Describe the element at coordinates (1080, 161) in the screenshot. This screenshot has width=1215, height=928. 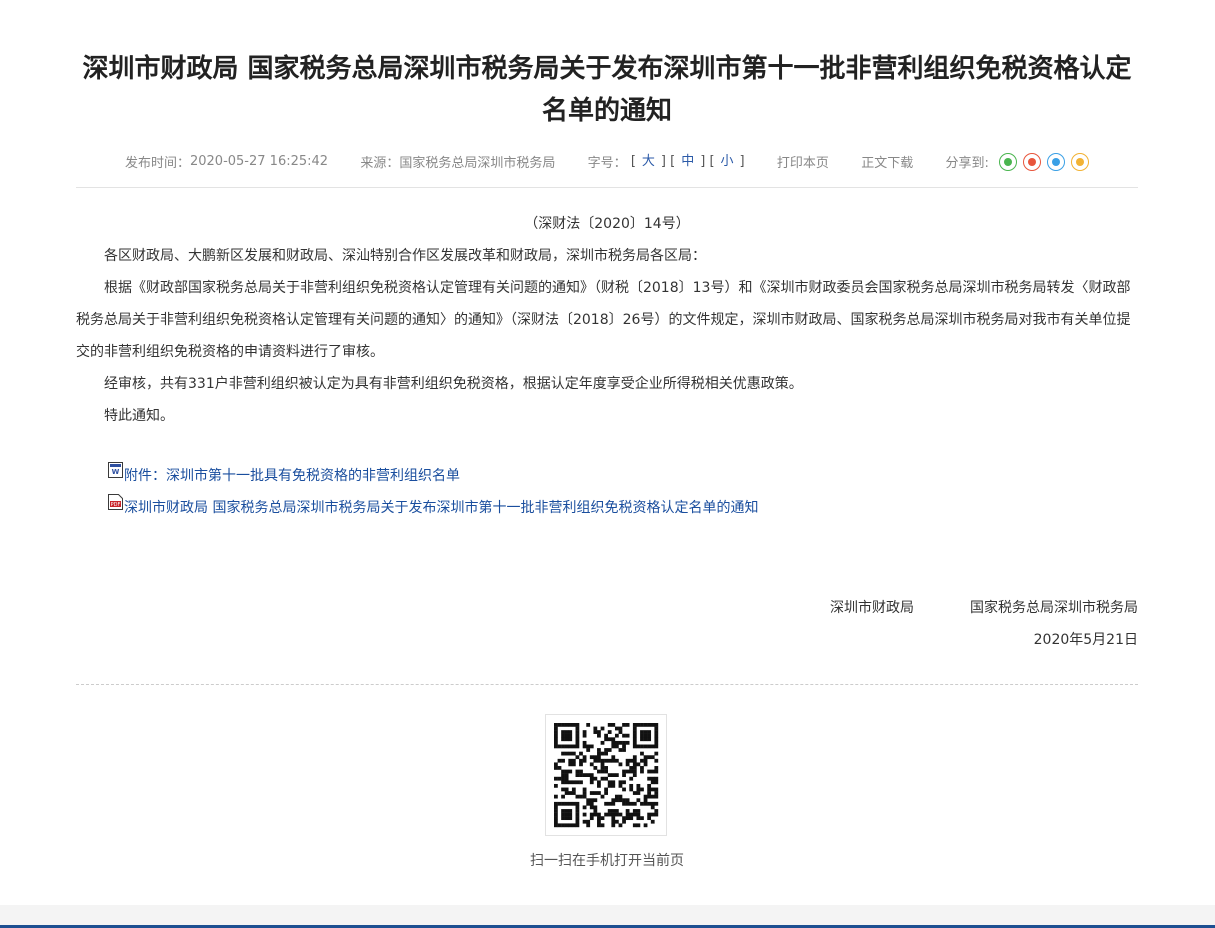
I see `qzone-share-icon` at that location.